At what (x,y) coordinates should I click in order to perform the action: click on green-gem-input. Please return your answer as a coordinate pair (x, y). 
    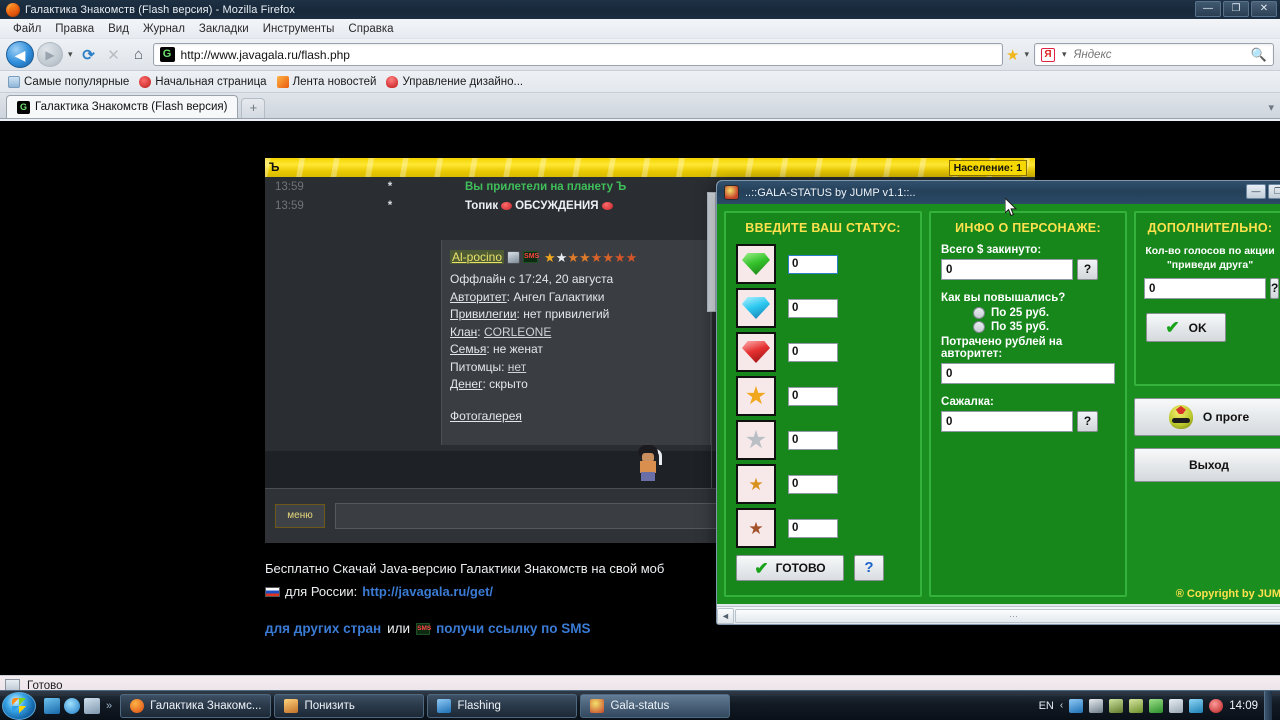
    Looking at the image, I should click on (813, 264).